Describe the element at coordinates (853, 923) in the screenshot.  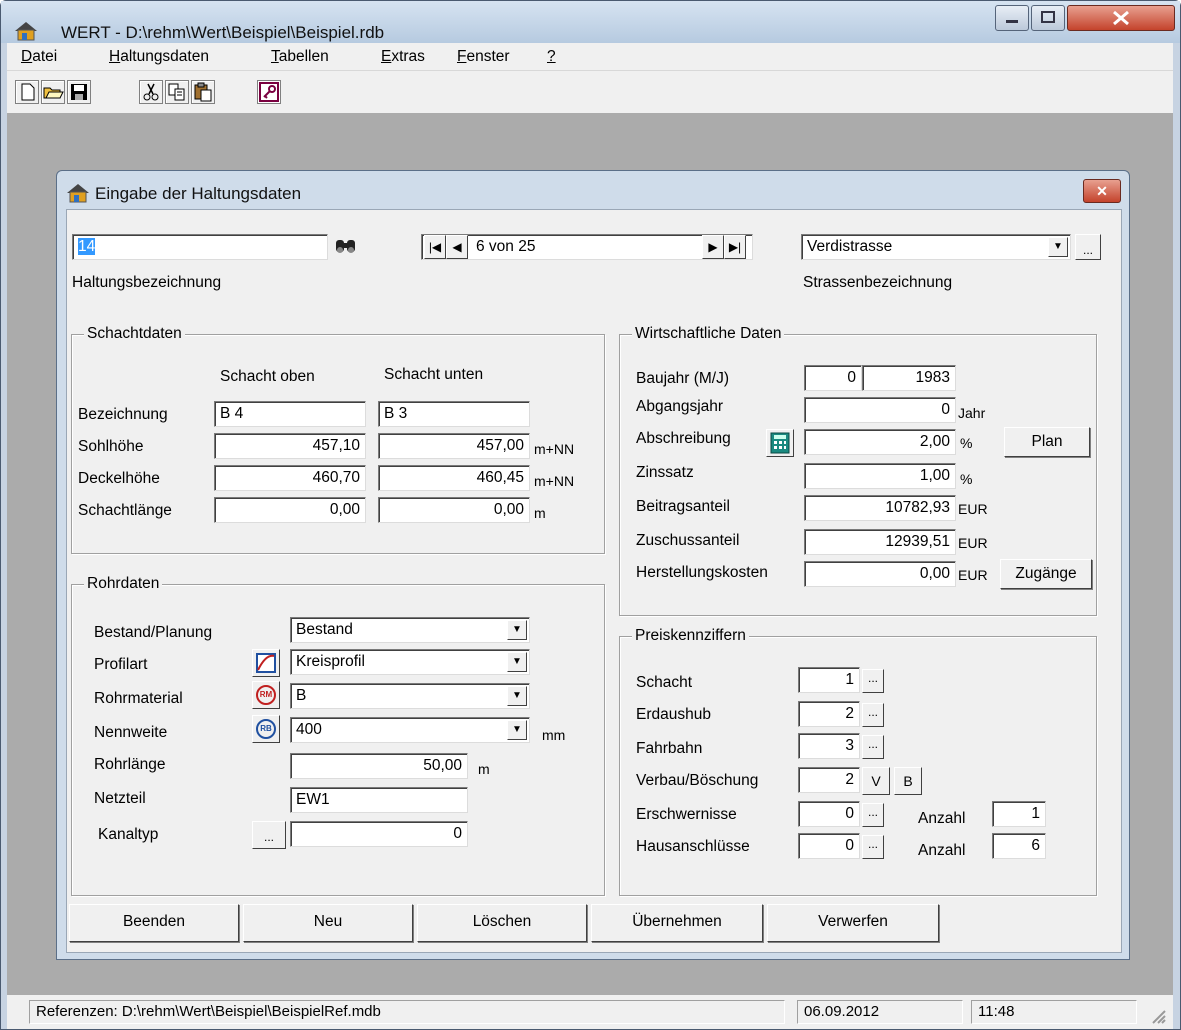
I see `verwerfen-button: Verwerfen` at that location.